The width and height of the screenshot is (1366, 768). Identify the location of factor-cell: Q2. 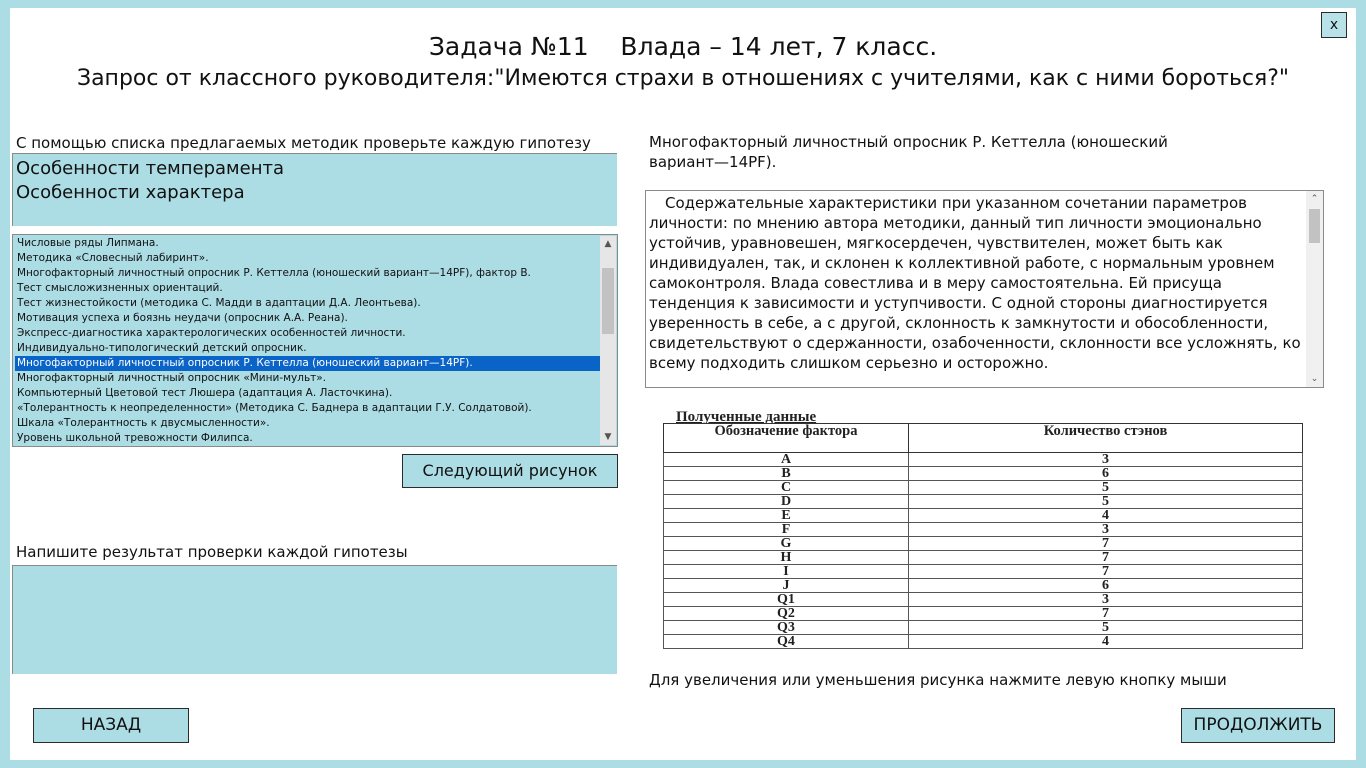
(786, 613).